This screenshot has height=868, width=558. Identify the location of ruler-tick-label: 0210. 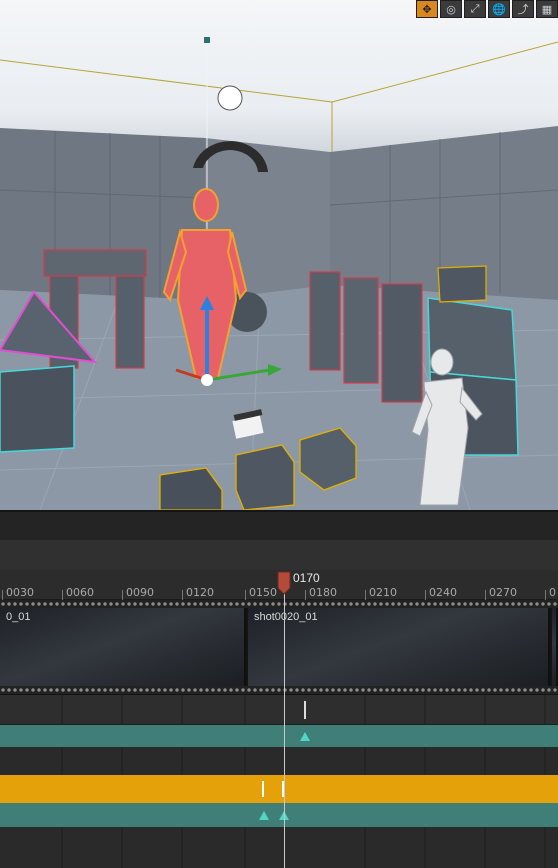
(383, 592).